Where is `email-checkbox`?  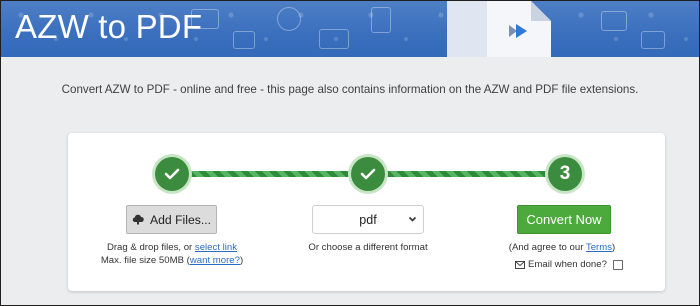 email-checkbox is located at coordinates (617, 264).